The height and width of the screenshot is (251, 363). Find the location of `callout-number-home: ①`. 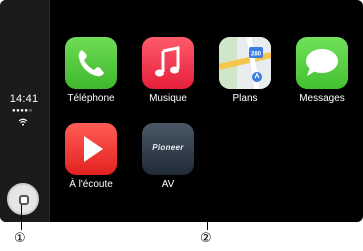

callout-number-home: ① is located at coordinates (20, 238).